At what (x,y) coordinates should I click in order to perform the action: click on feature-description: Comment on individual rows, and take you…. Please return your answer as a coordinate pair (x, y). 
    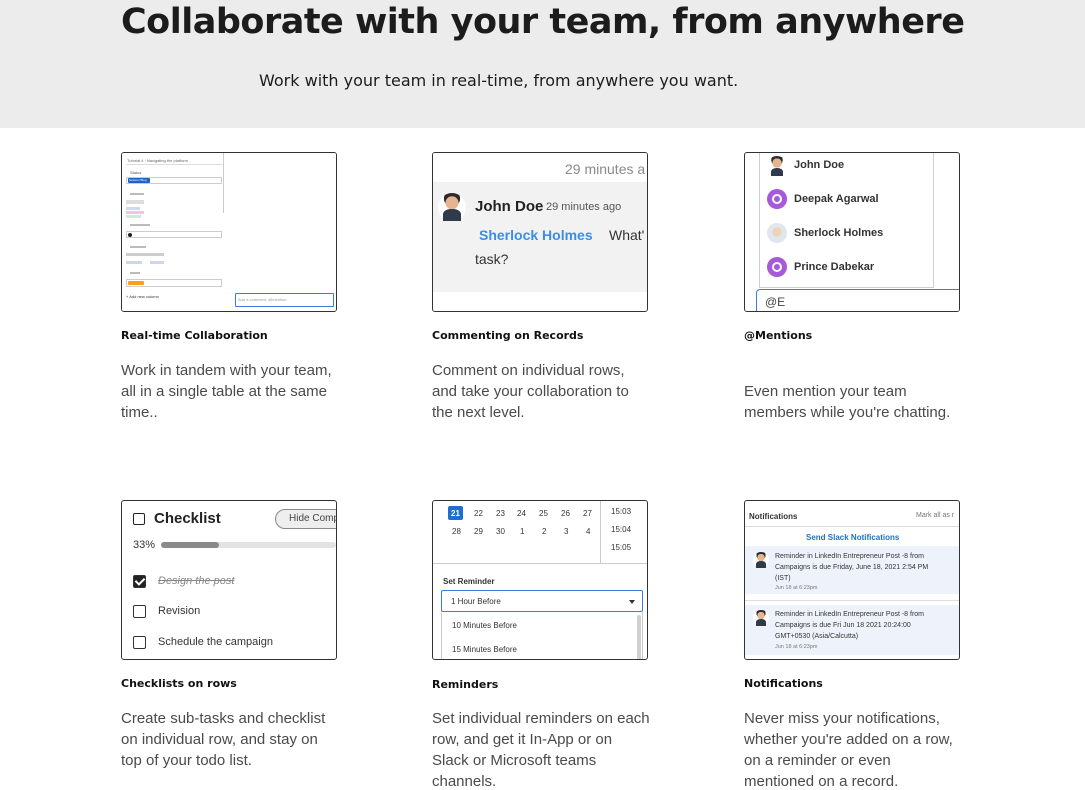
    Looking at the image, I should click on (530, 391).